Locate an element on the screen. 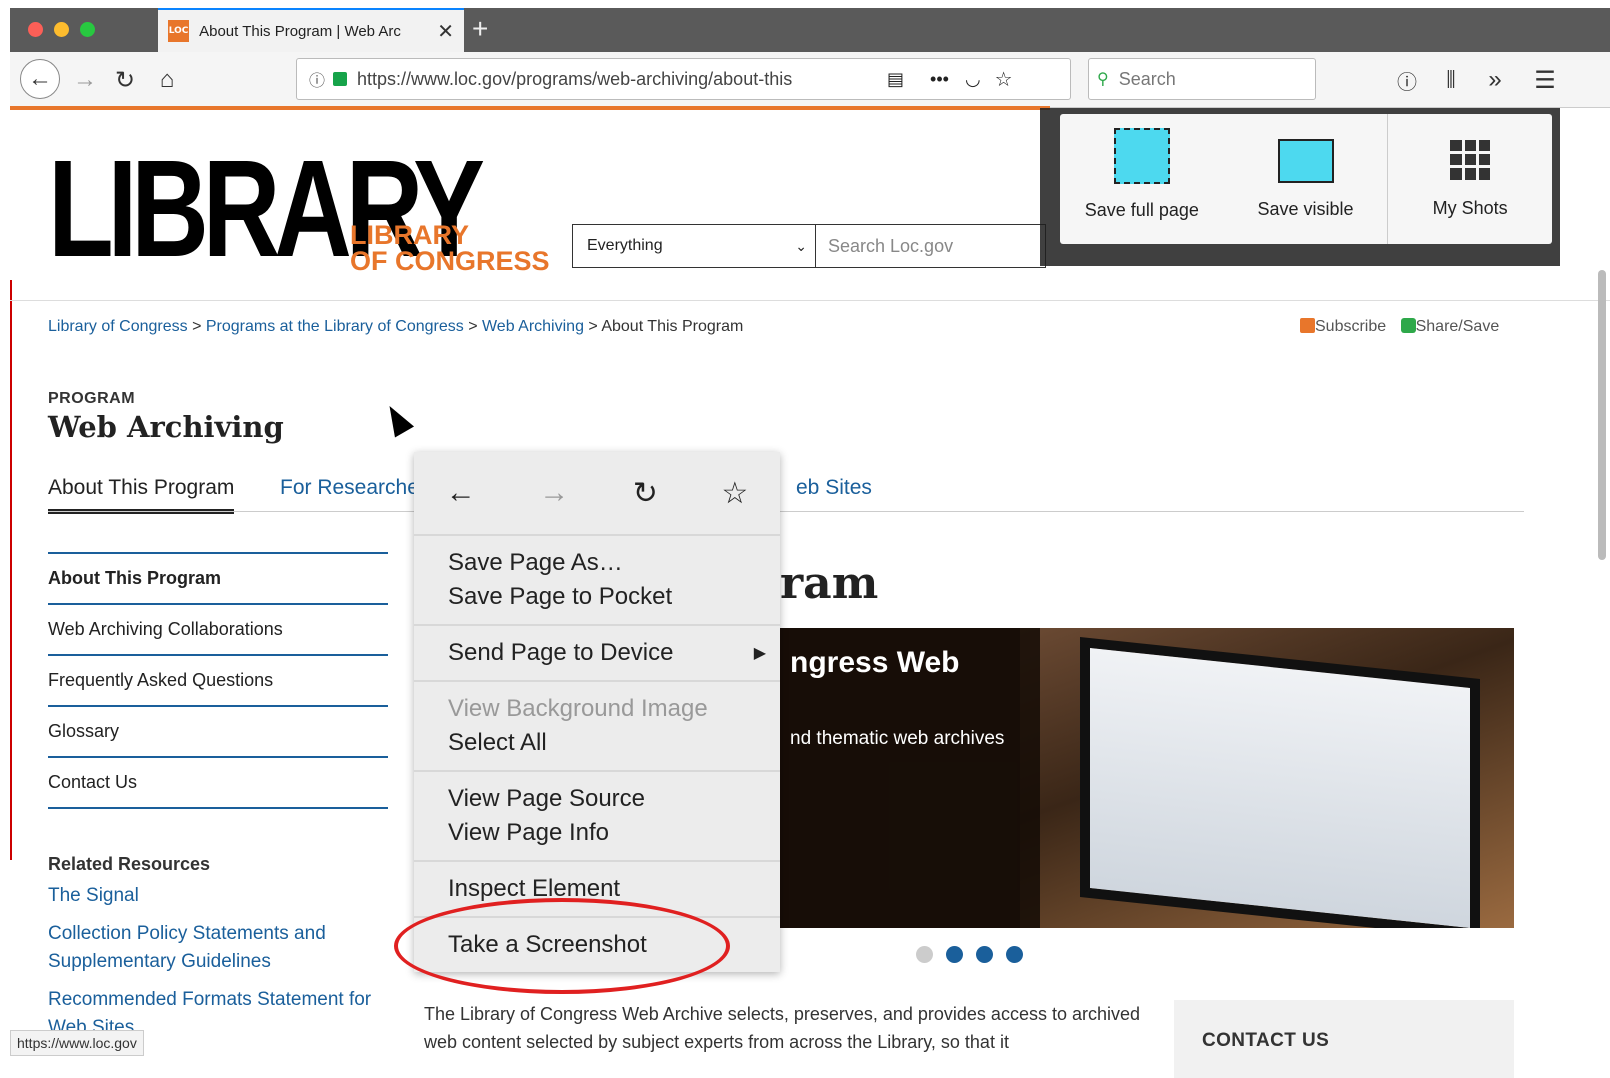 Image resolution: width=1610 pixels, height=1078 pixels. ctx-group-send: Send Page to Device ▶ is located at coordinates (597, 654).